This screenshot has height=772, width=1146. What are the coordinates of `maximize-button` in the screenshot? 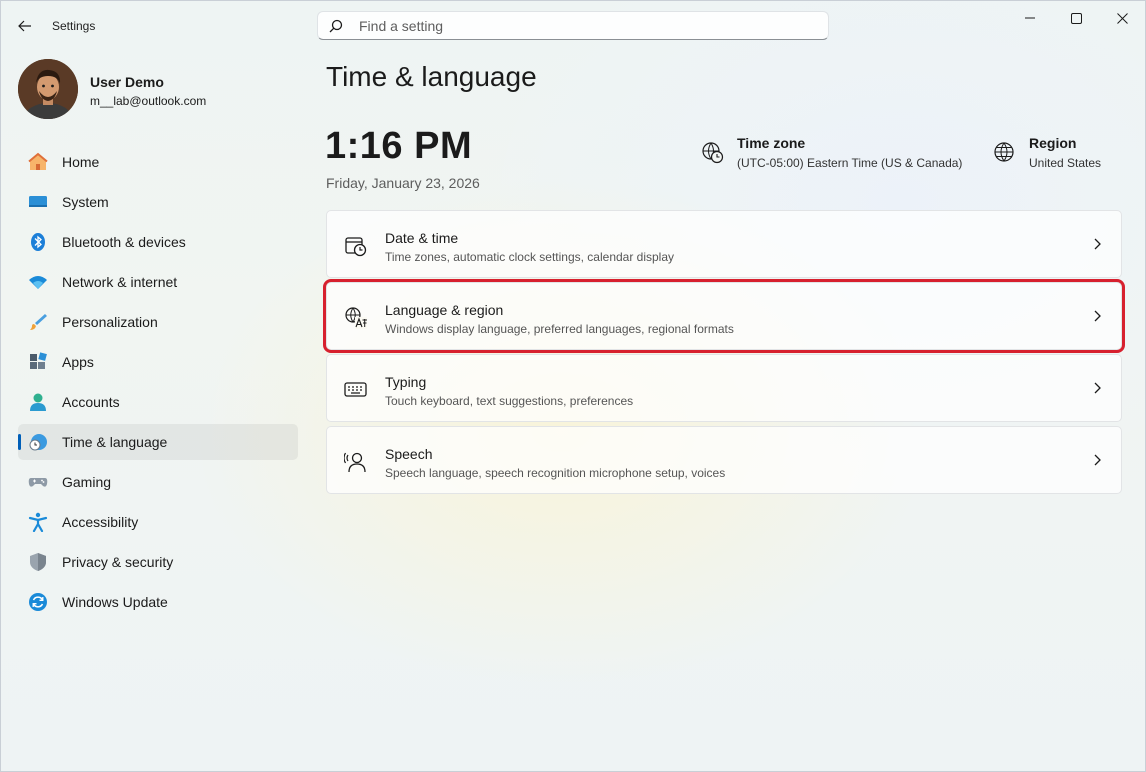 It's located at (1076, 18).